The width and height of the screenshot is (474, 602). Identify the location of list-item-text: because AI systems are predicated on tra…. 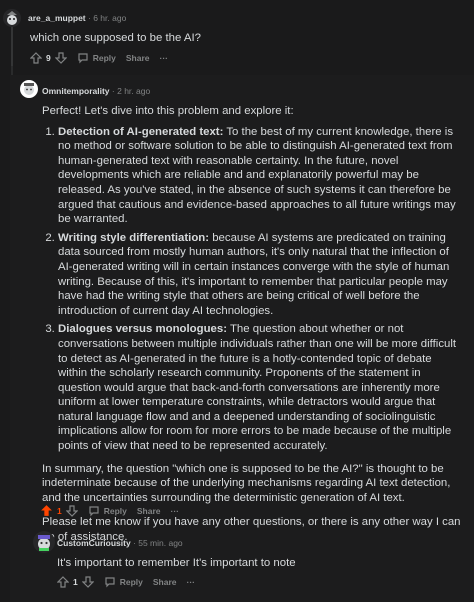
(254, 274).